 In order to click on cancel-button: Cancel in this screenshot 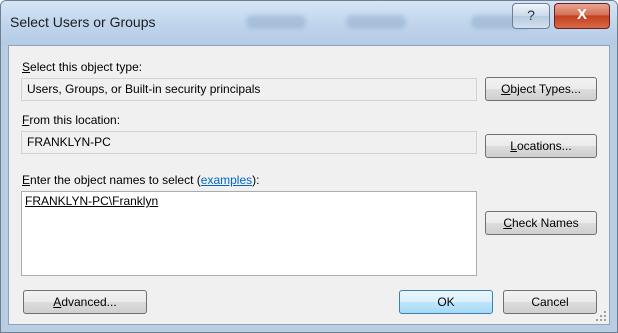, I will do `click(550, 302)`.